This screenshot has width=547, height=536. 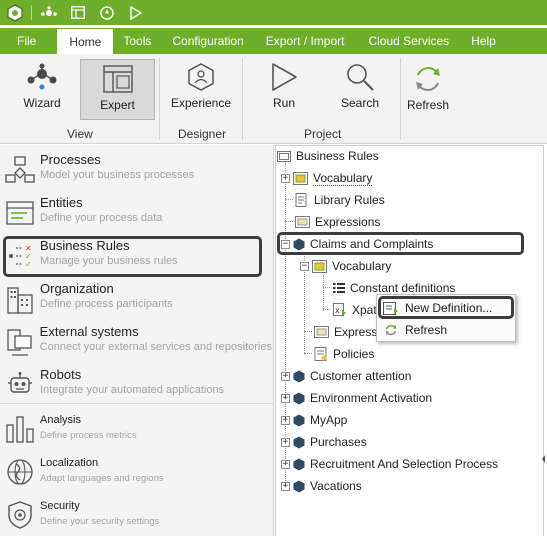 I want to click on tree-node-recruitment: + Recruitment And Selection Process, so click(x=389, y=464).